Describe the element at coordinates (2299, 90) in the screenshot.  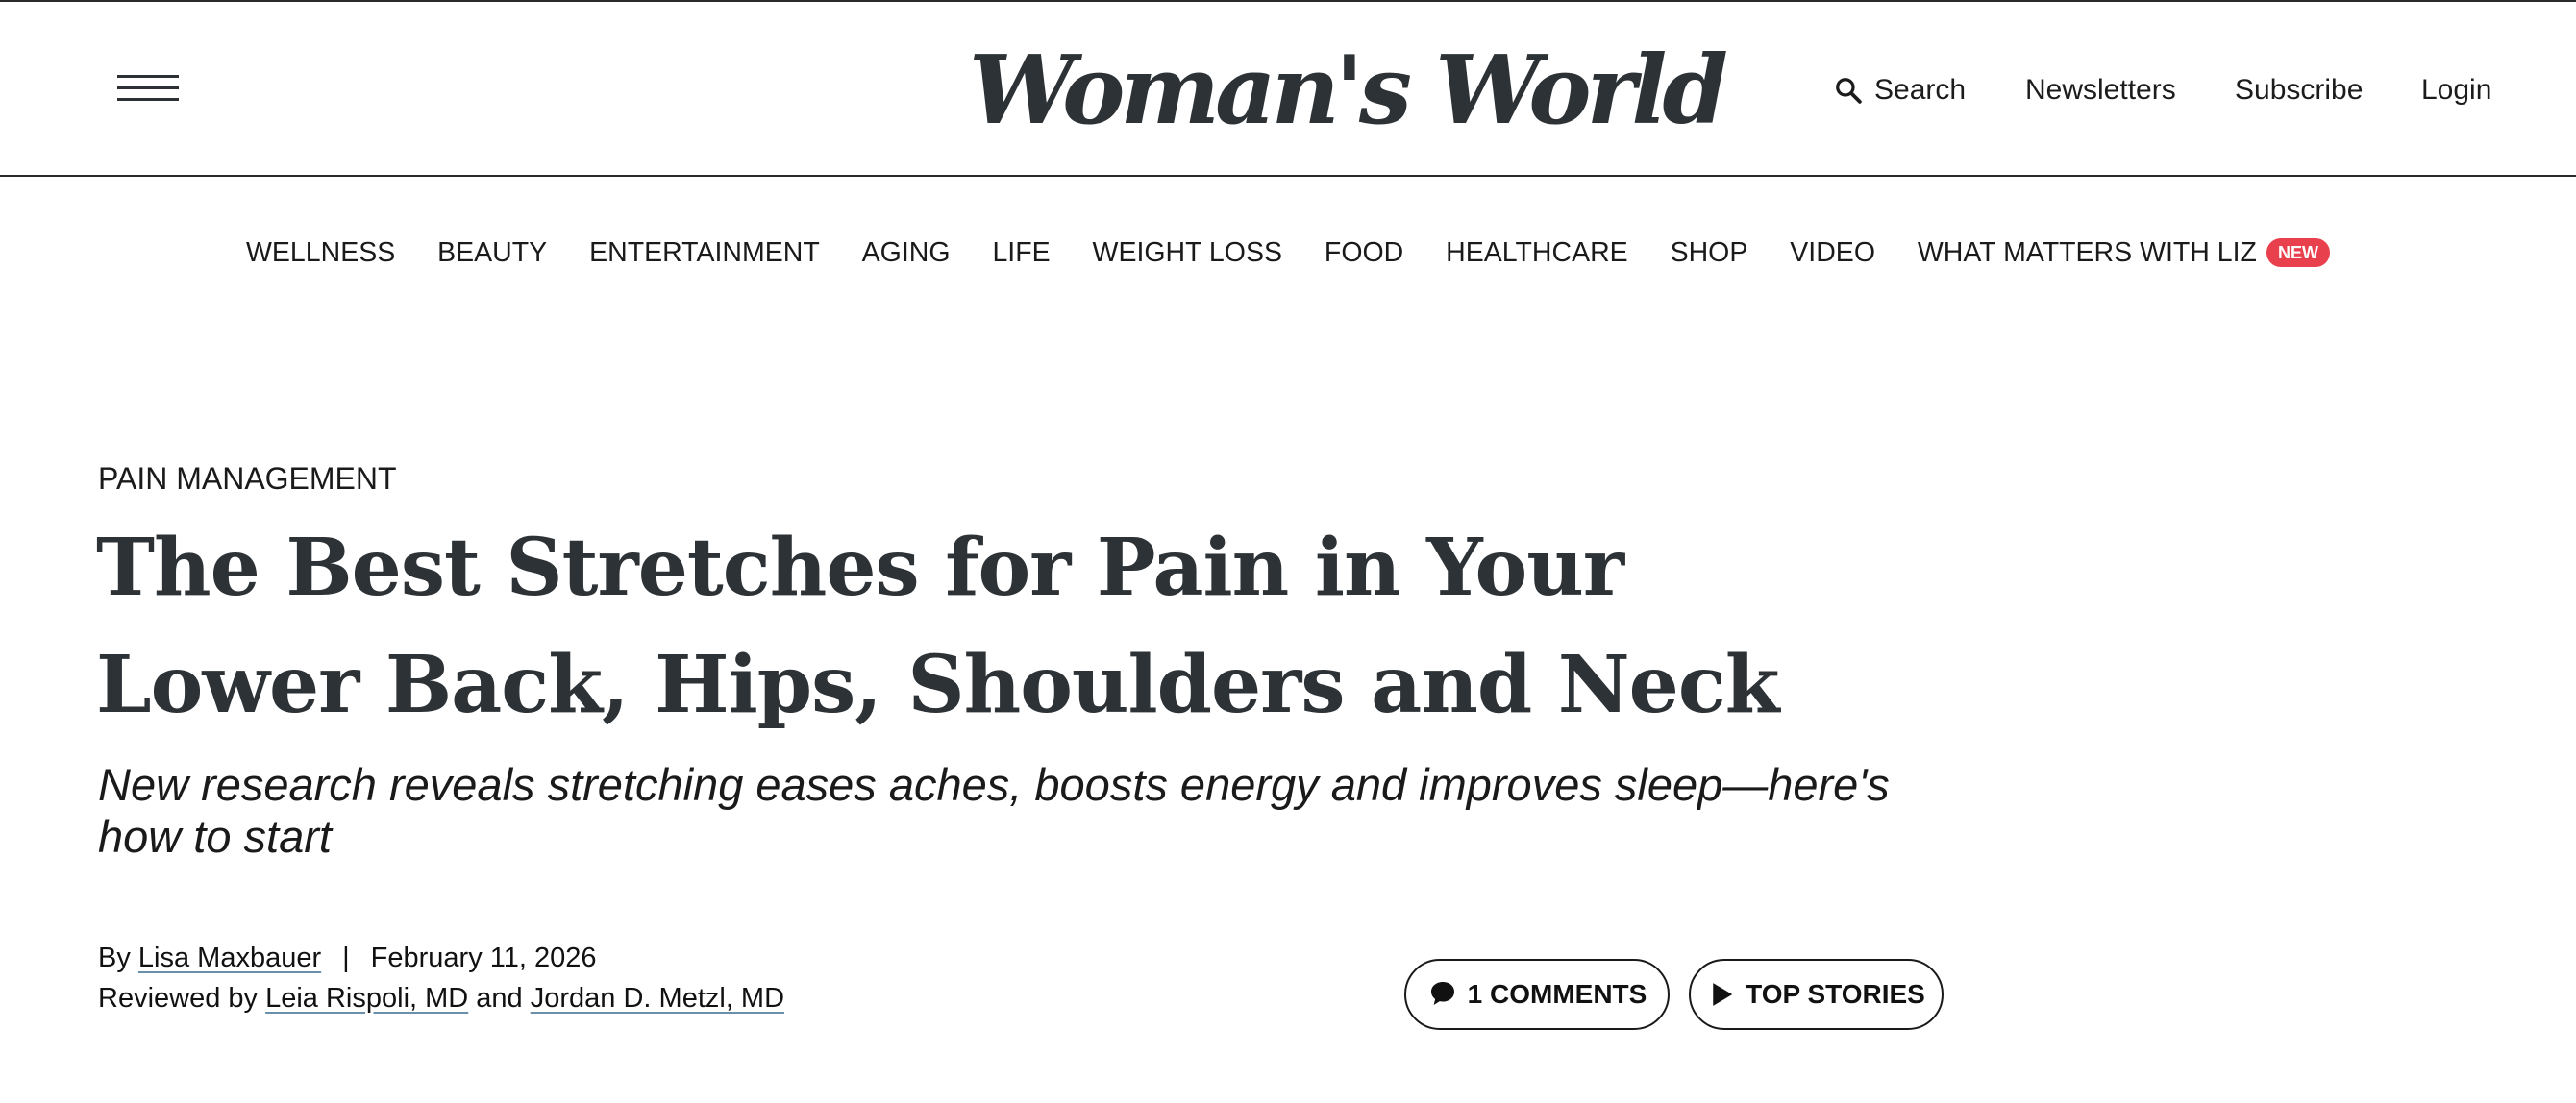
I see `subscribe-link: Subscribe` at that location.